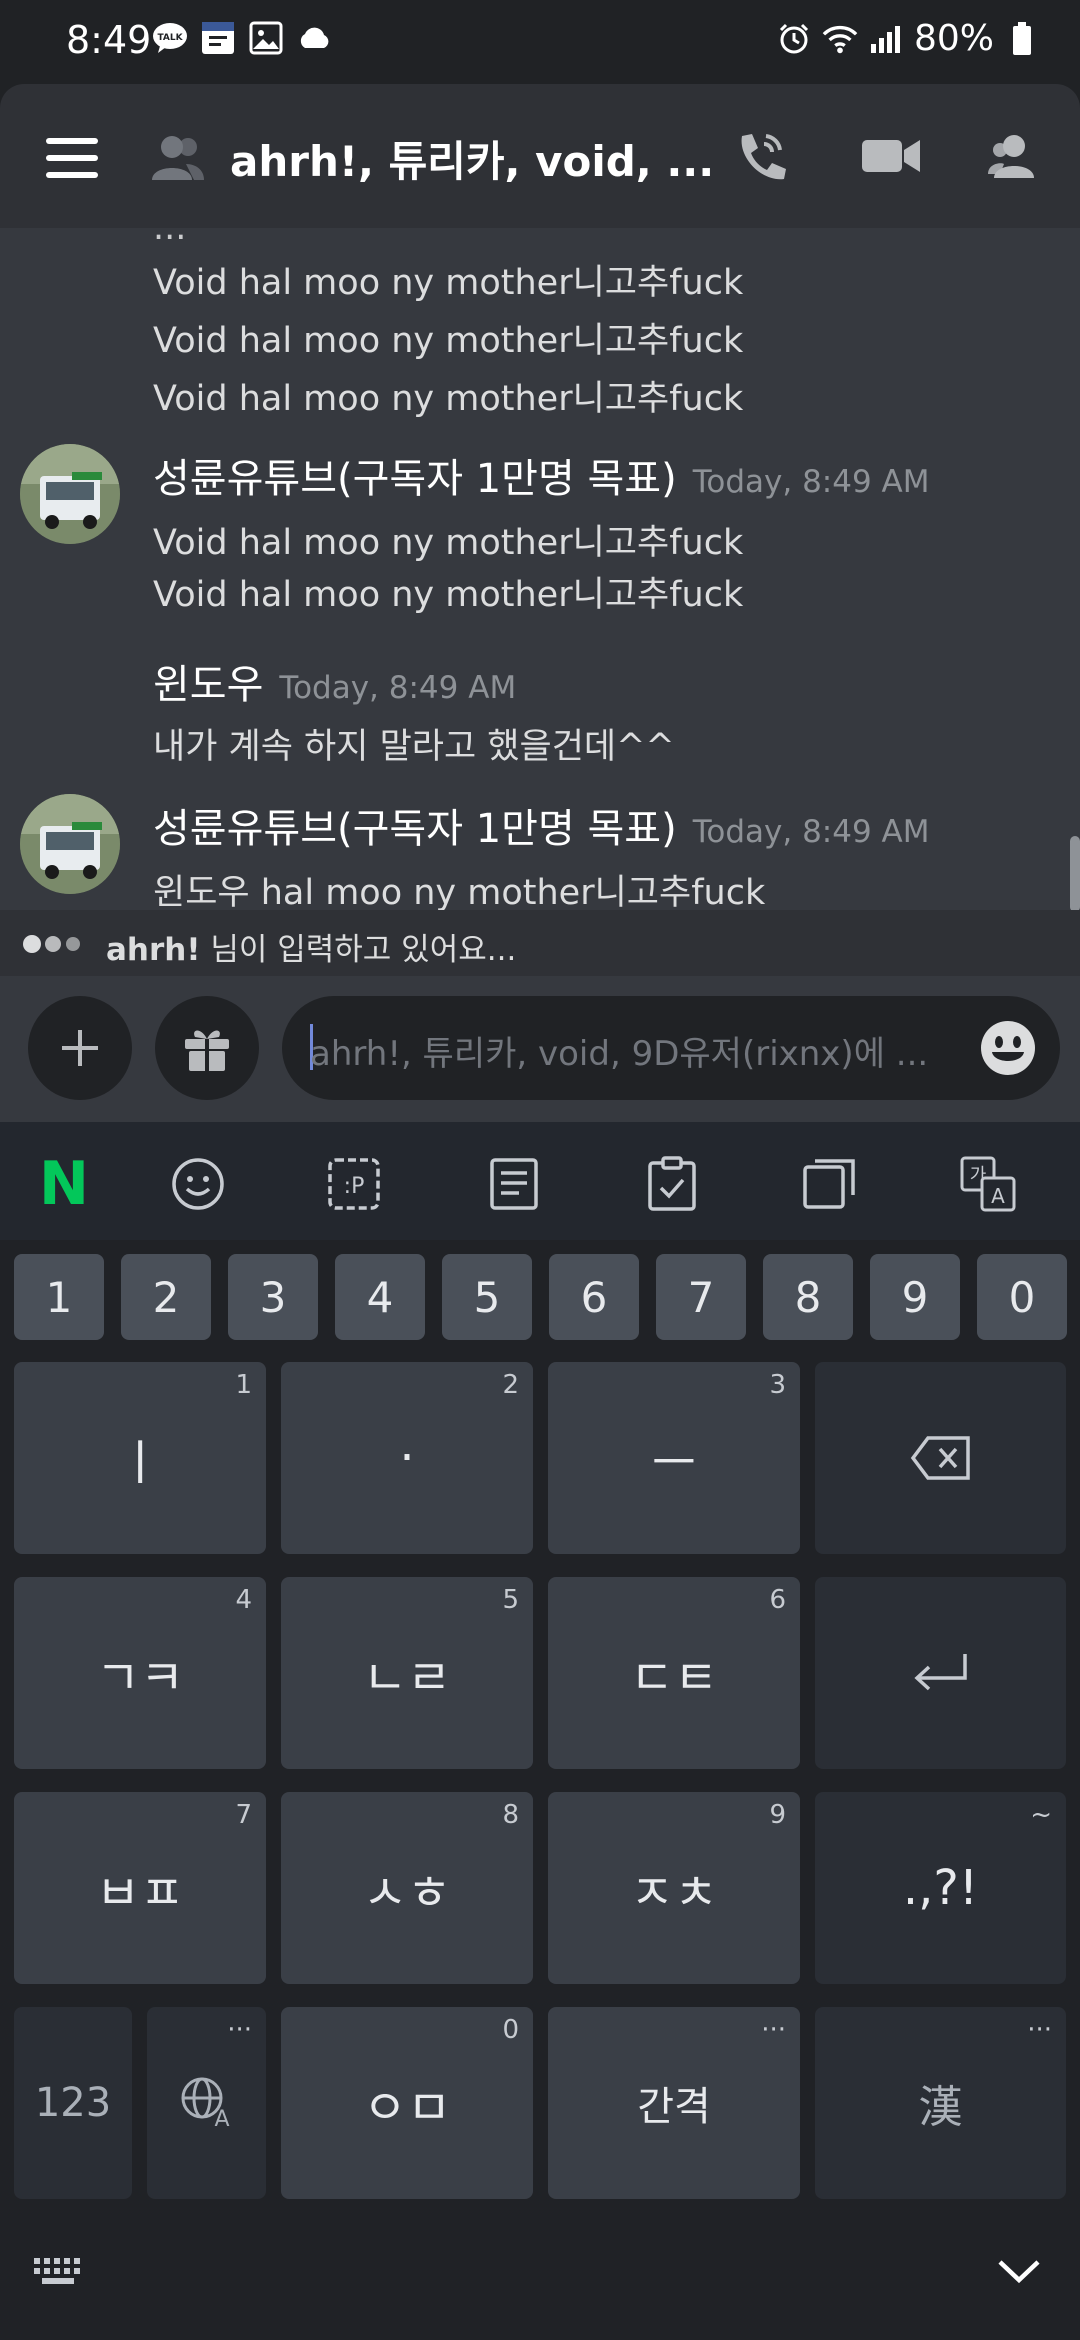 The height and width of the screenshot is (2340, 1080). Describe the element at coordinates (1022, 1297) in the screenshot. I see `key-0: 0` at that location.